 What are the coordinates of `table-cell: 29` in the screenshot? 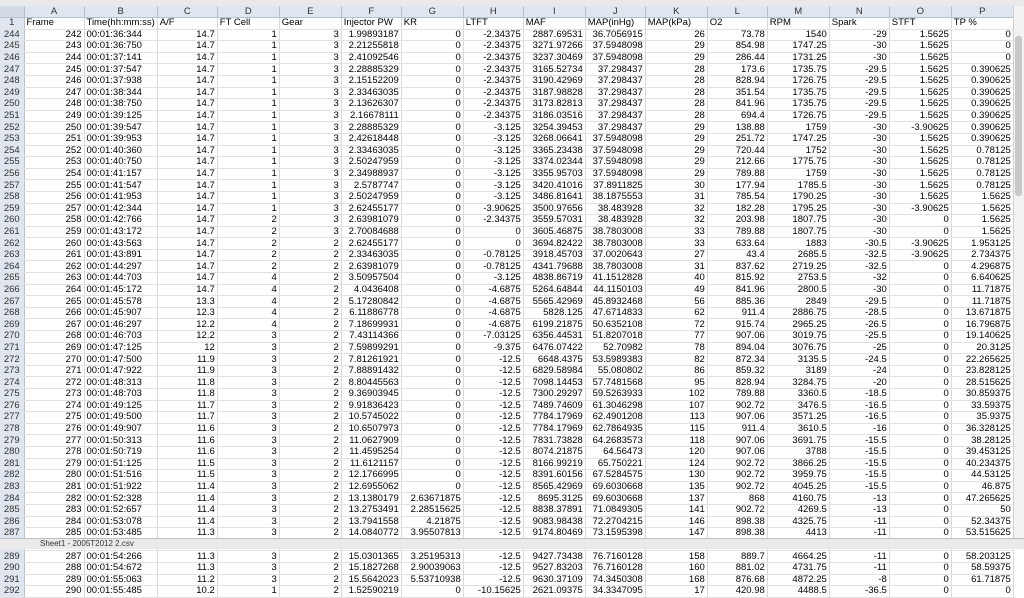 It's located at (676, 162).